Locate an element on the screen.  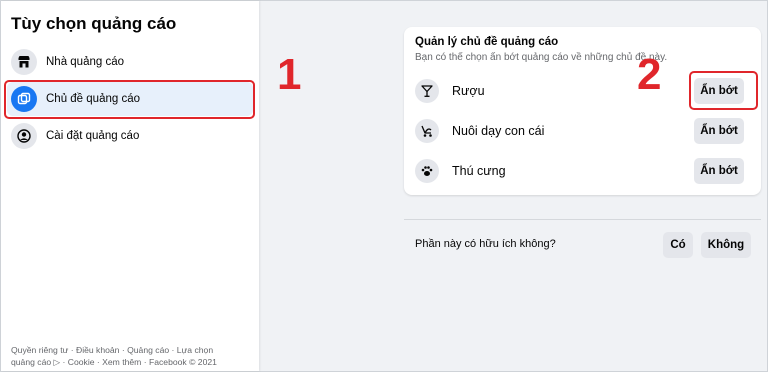
divider is located at coordinates (582, 219).